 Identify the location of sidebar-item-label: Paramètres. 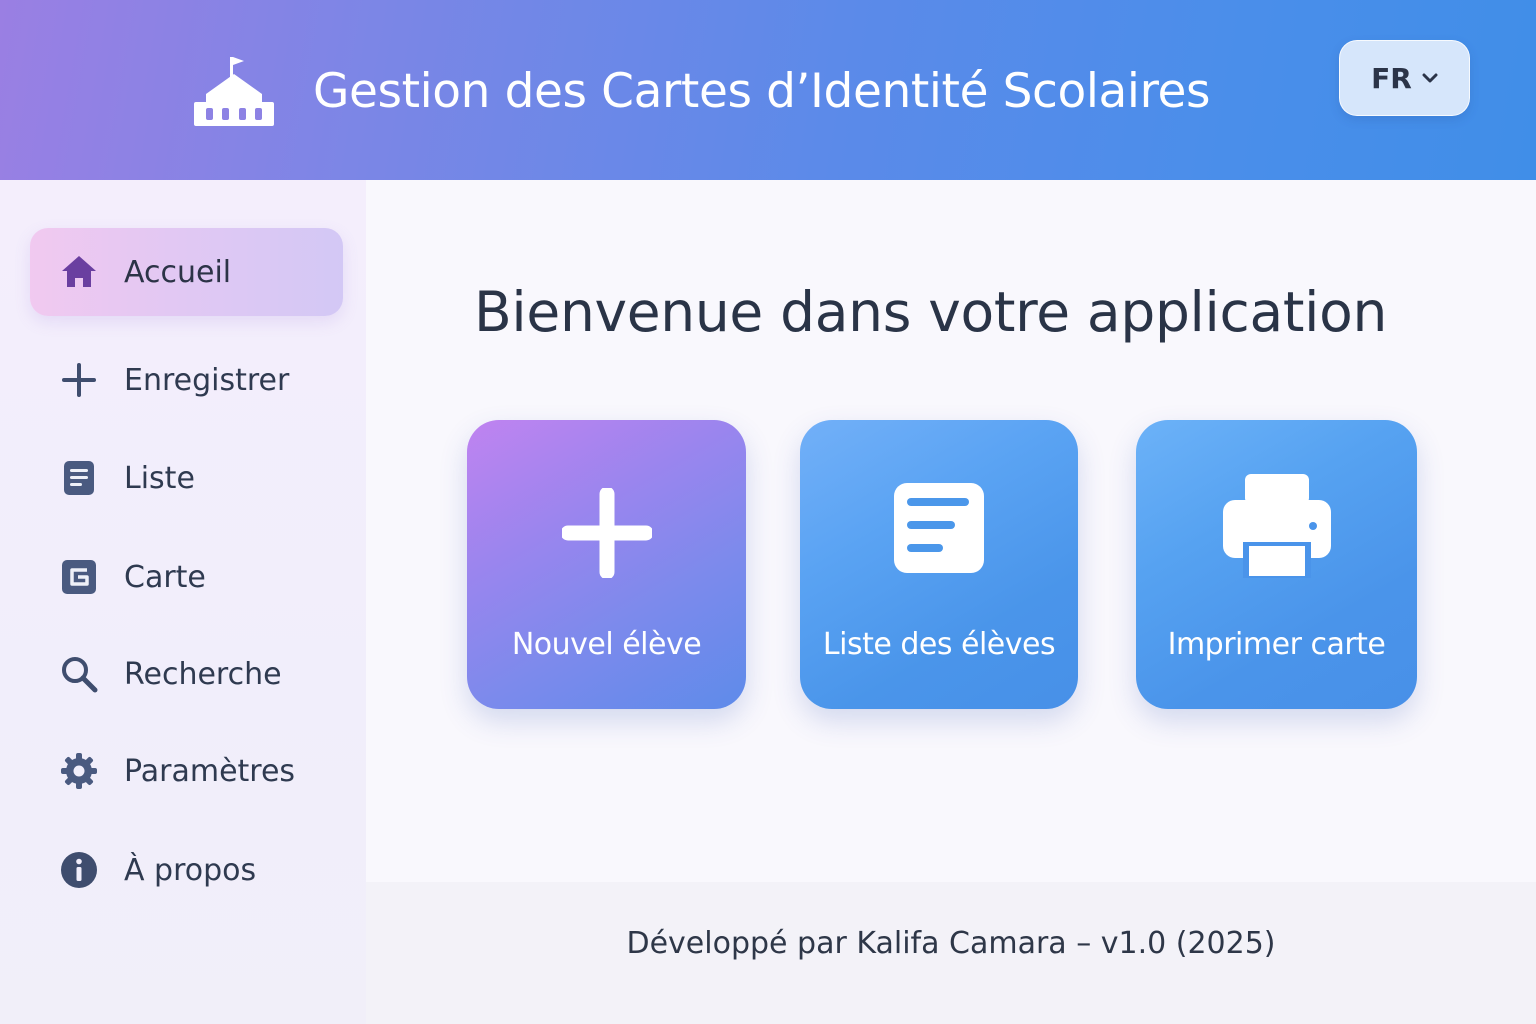
(210, 771).